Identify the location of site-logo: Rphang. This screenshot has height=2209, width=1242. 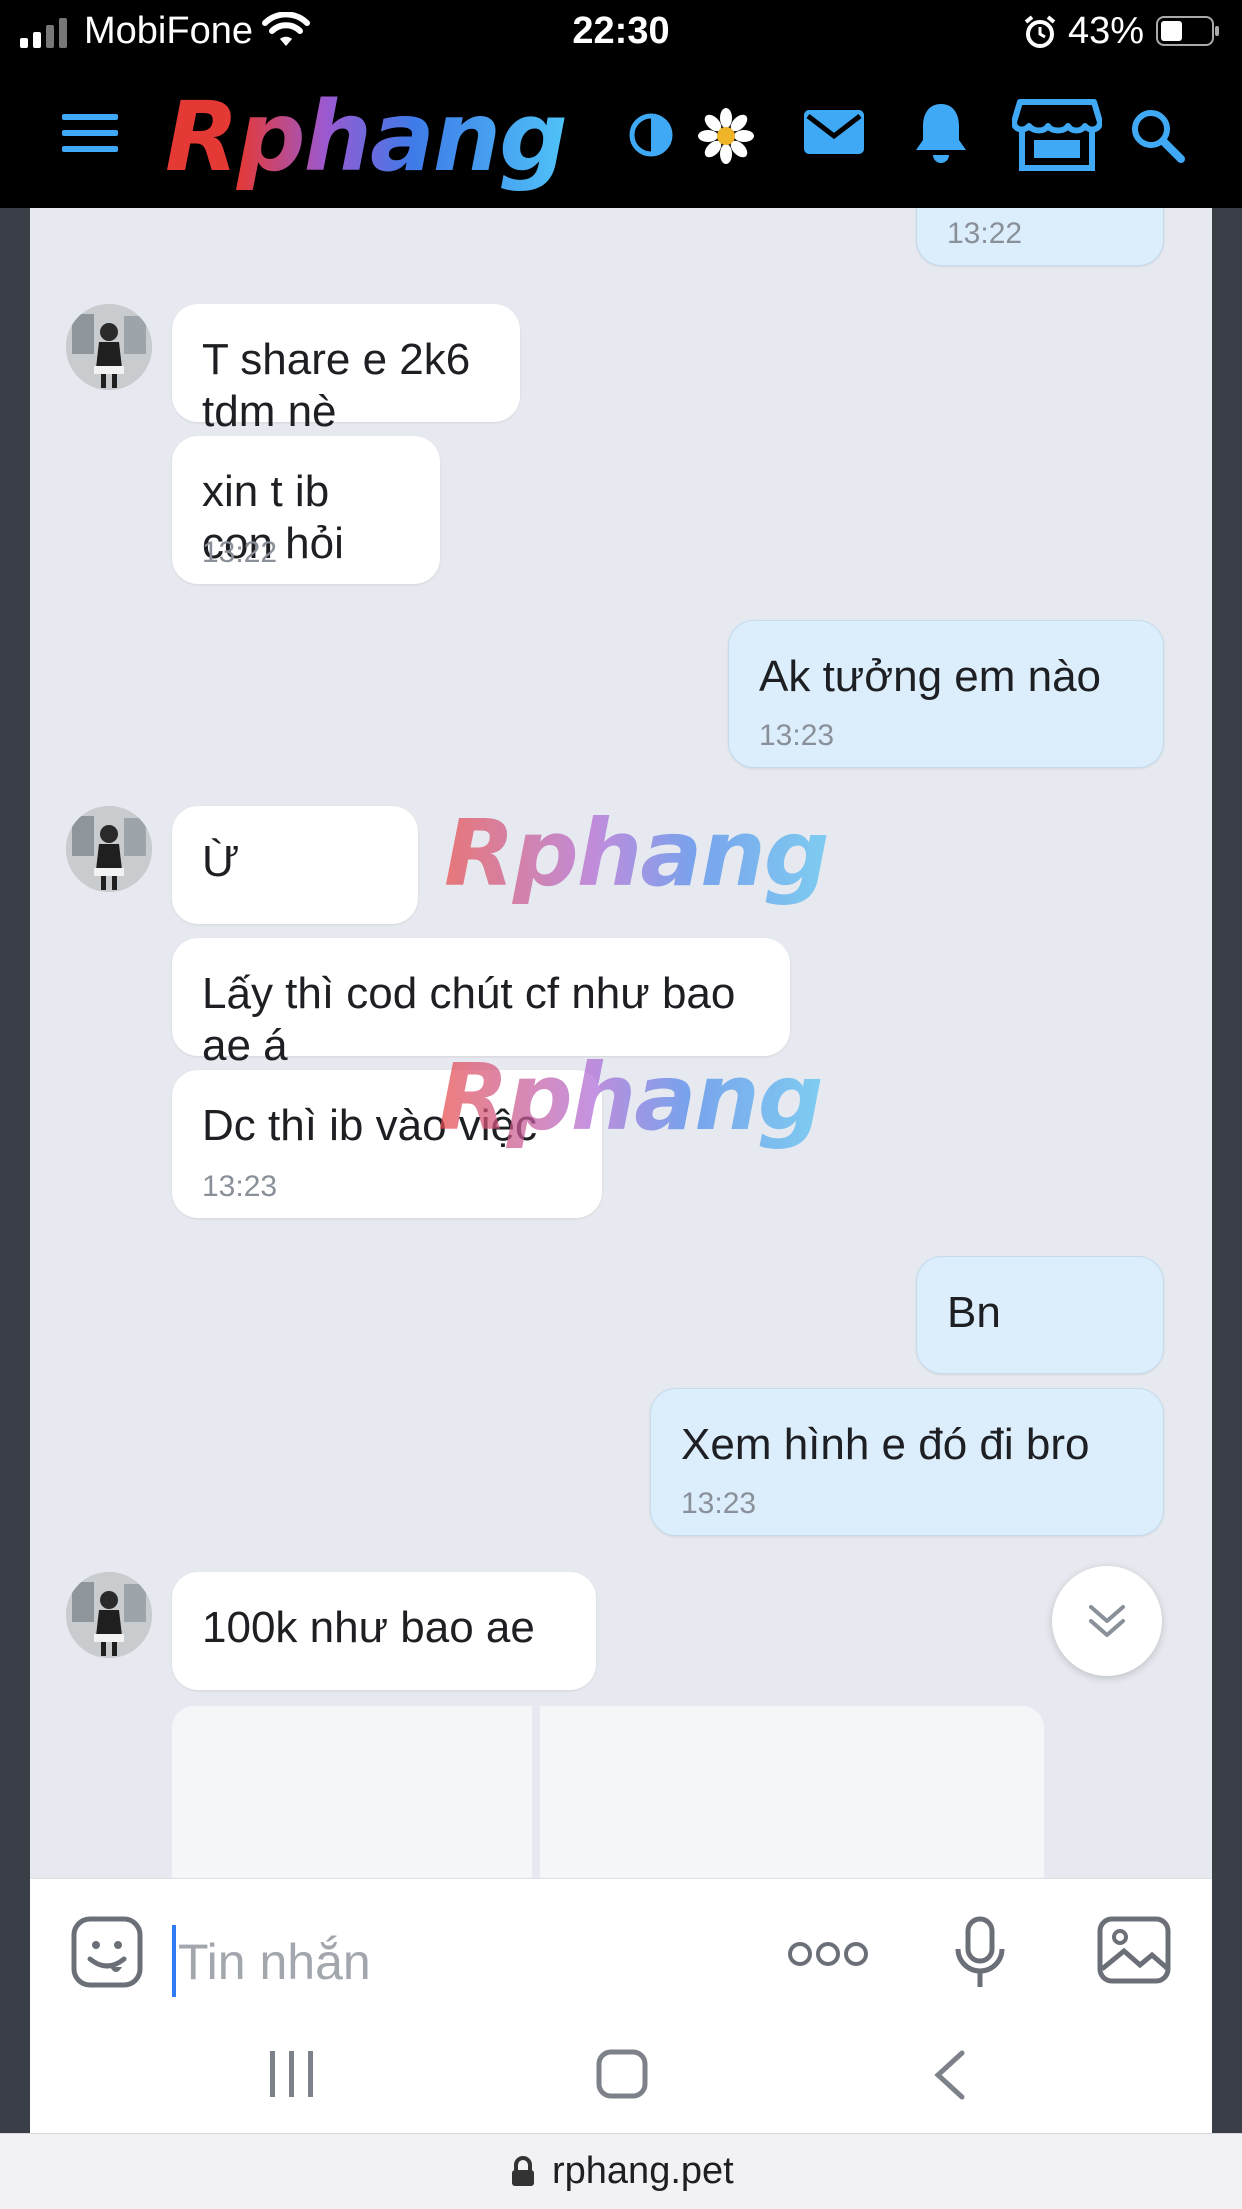
(366, 137).